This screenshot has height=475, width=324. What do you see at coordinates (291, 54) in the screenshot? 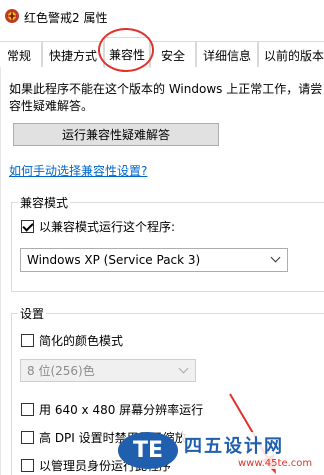
I see `tab-previous-versions: 以前的版本` at bounding box center [291, 54].